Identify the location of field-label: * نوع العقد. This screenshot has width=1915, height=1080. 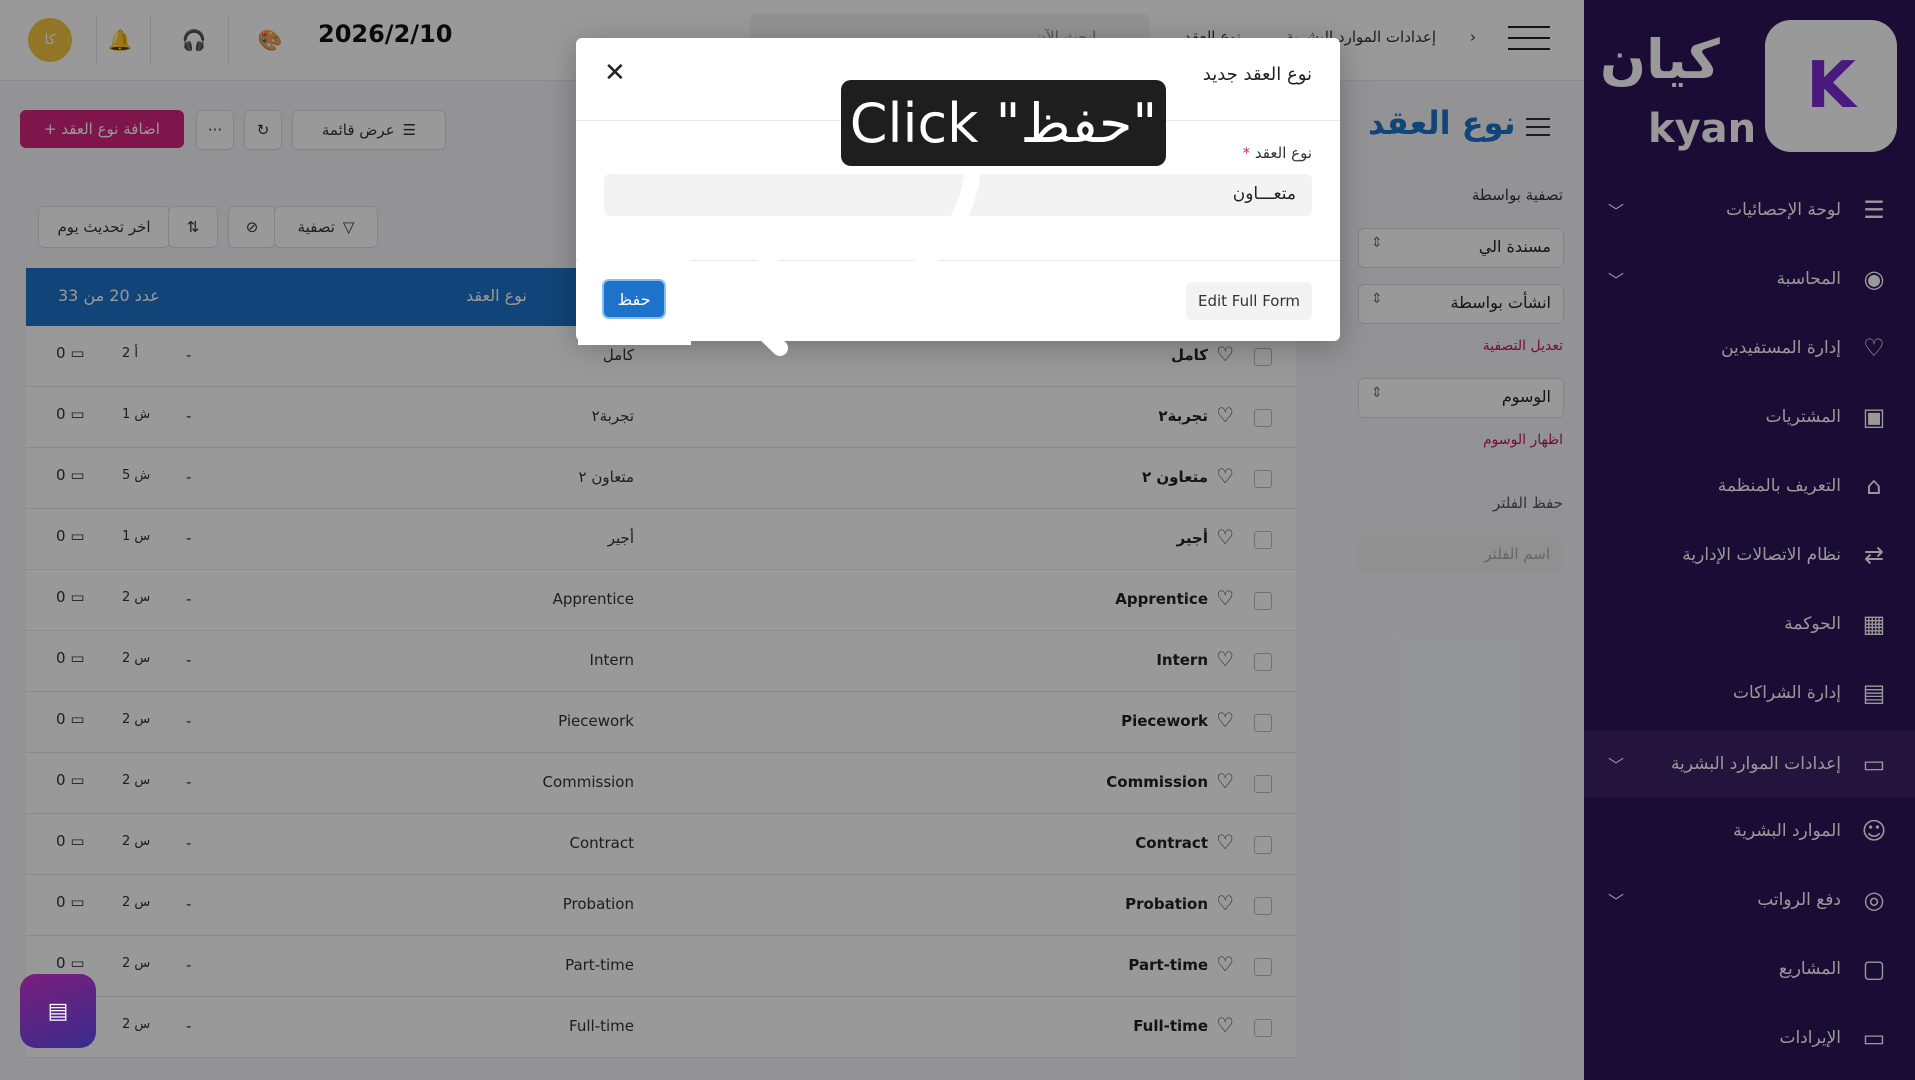
(1277, 153).